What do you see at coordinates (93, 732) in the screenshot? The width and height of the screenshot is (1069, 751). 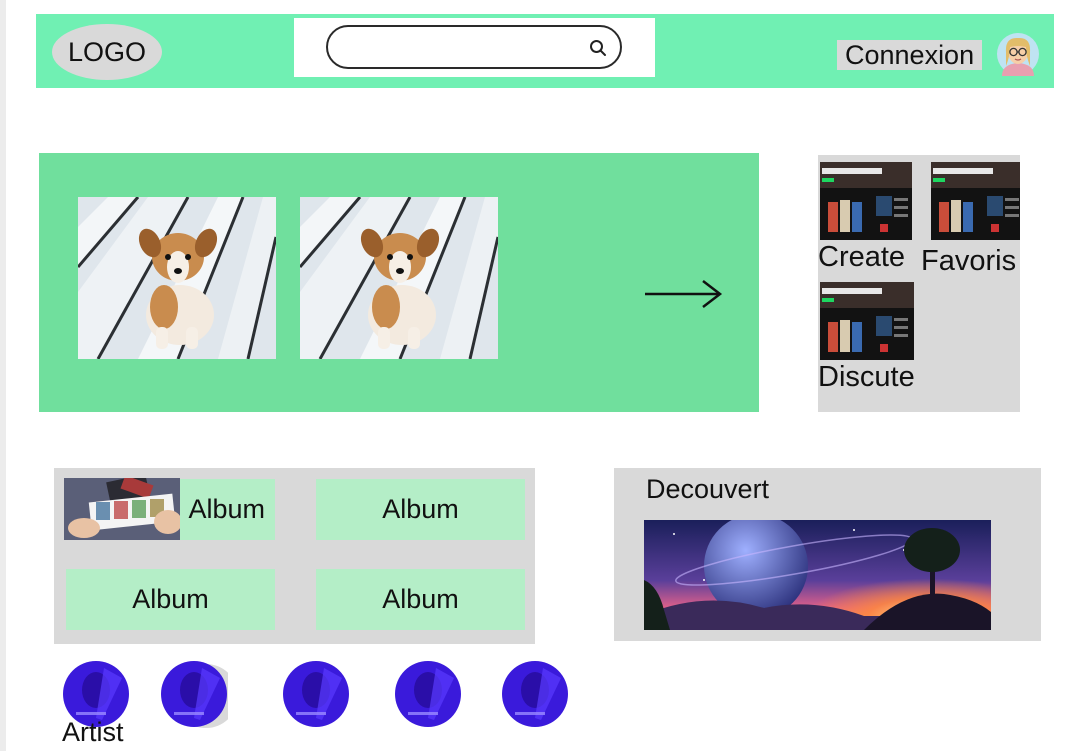 I see `artist-label: Artist` at bounding box center [93, 732].